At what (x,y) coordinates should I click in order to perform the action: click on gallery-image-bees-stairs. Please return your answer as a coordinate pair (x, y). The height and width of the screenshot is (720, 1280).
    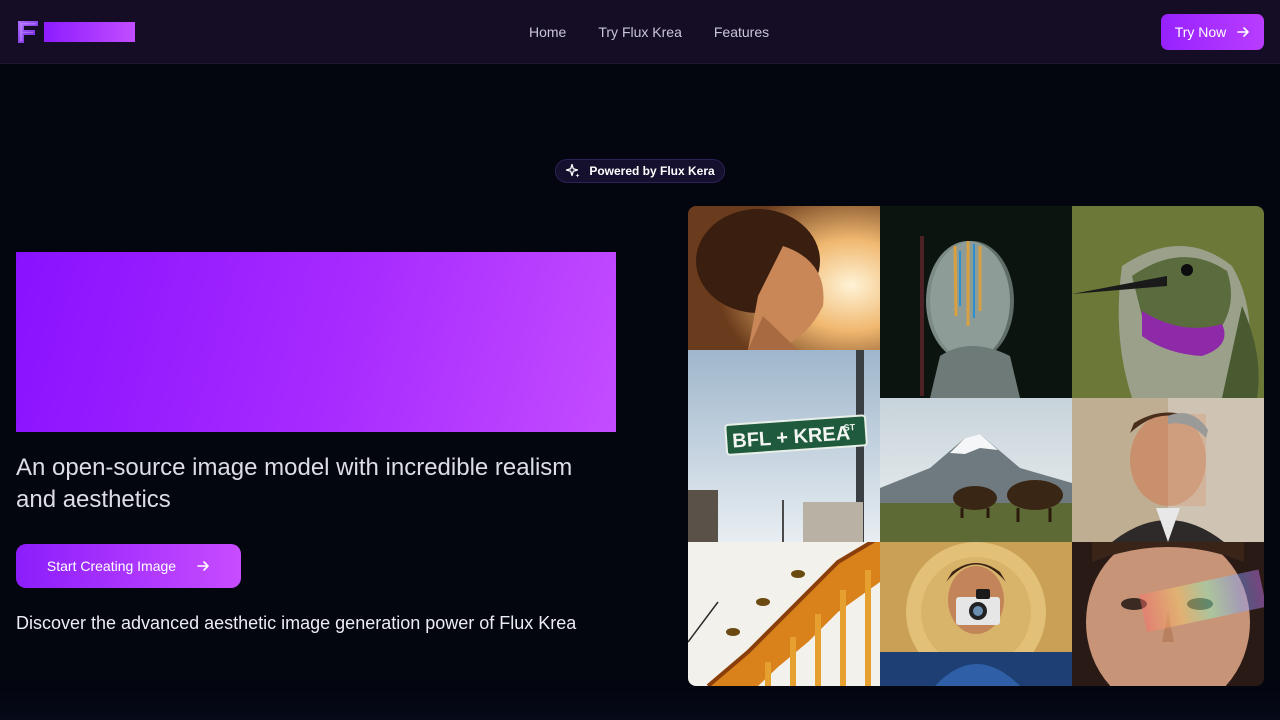
    Looking at the image, I should click on (784, 614).